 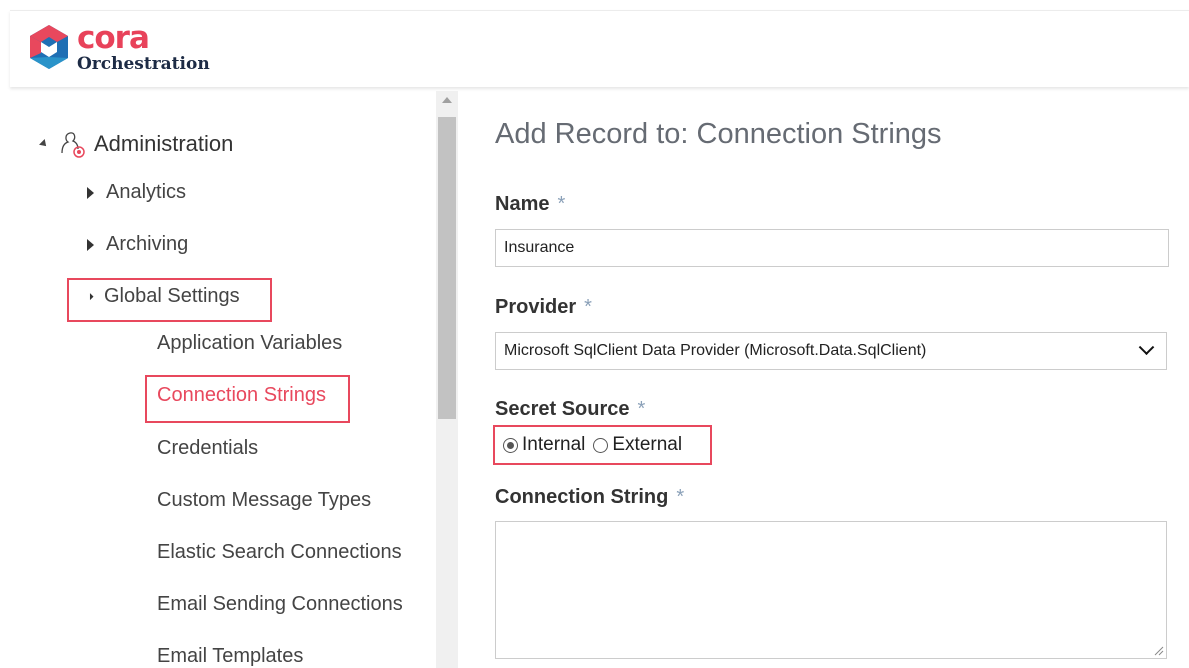 What do you see at coordinates (1146, 346) in the screenshot?
I see `chevron-down-icon` at bounding box center [1146, 346].